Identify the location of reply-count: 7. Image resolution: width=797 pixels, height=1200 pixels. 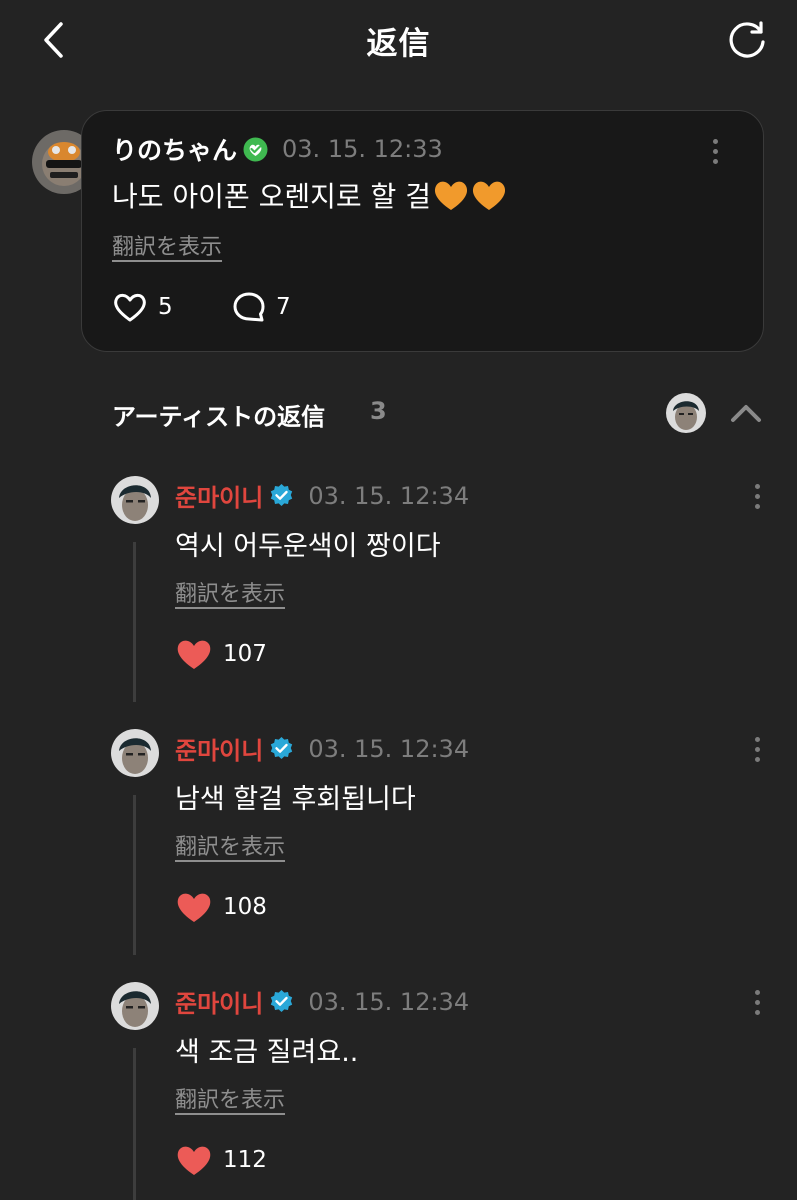
(283, 307).